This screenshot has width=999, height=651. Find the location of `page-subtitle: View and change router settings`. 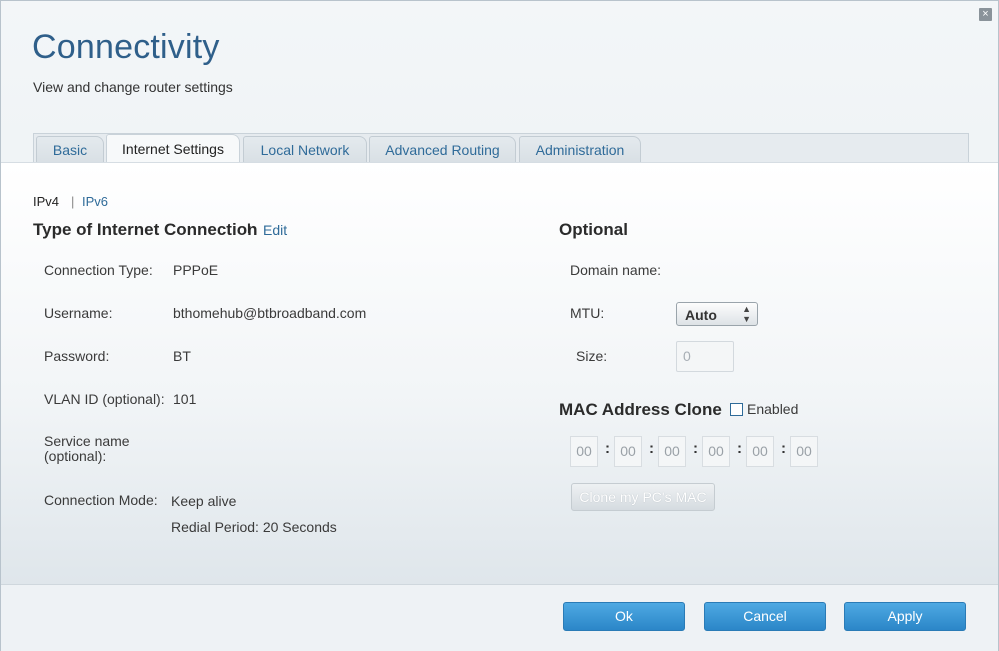

page-subtitle: View and change router settings is located at coordinates (133, 87).